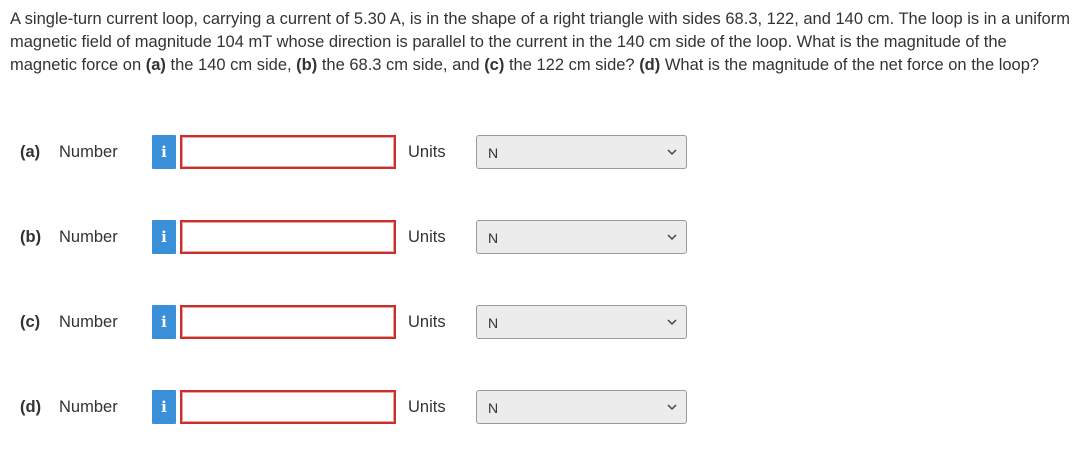  I want to click on answer-row-b: (b) Number i Units N, so click(539, 238).